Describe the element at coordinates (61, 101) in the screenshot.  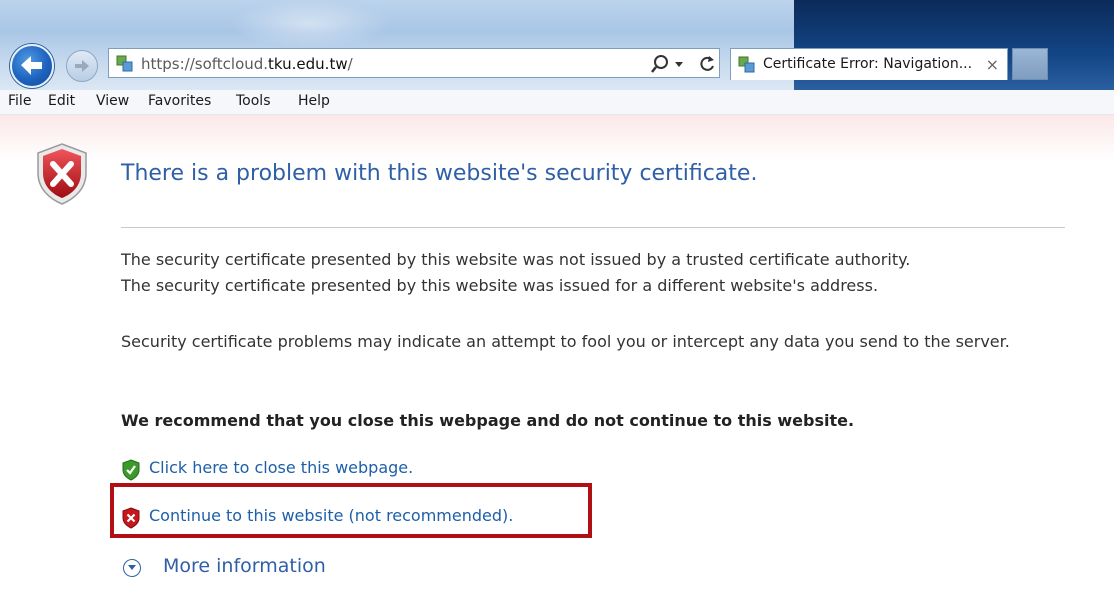
I see `menu-edit: Edit` at that location.